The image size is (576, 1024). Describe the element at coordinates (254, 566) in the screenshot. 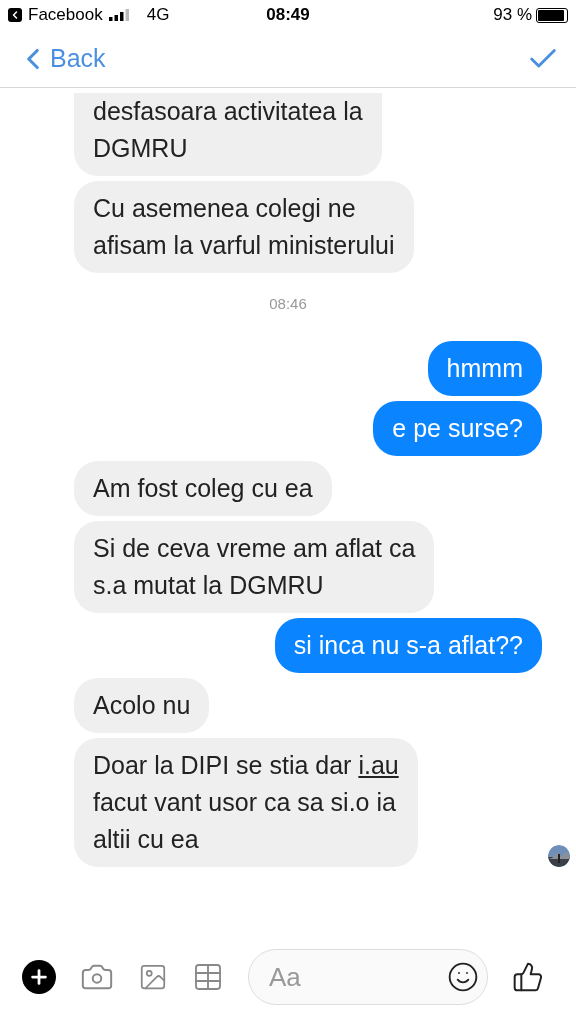

I see `message-bubble: Si de ceva vreme am aflat ca s.a mutat la DGMRU` at that location.